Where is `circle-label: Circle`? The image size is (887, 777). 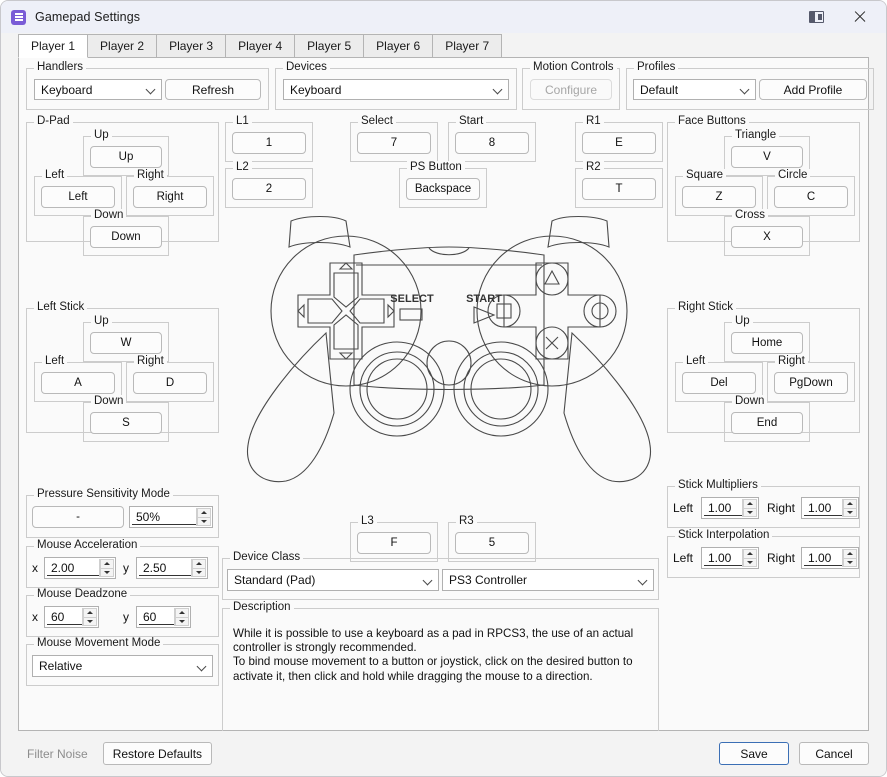
circle-label: Circle is located at coordinates (793, 175).